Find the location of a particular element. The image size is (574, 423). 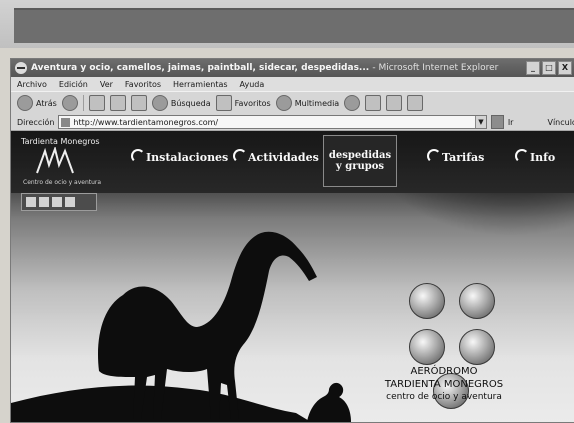

menu-herramientas: Herramientas is located at coordinates (200, 84).